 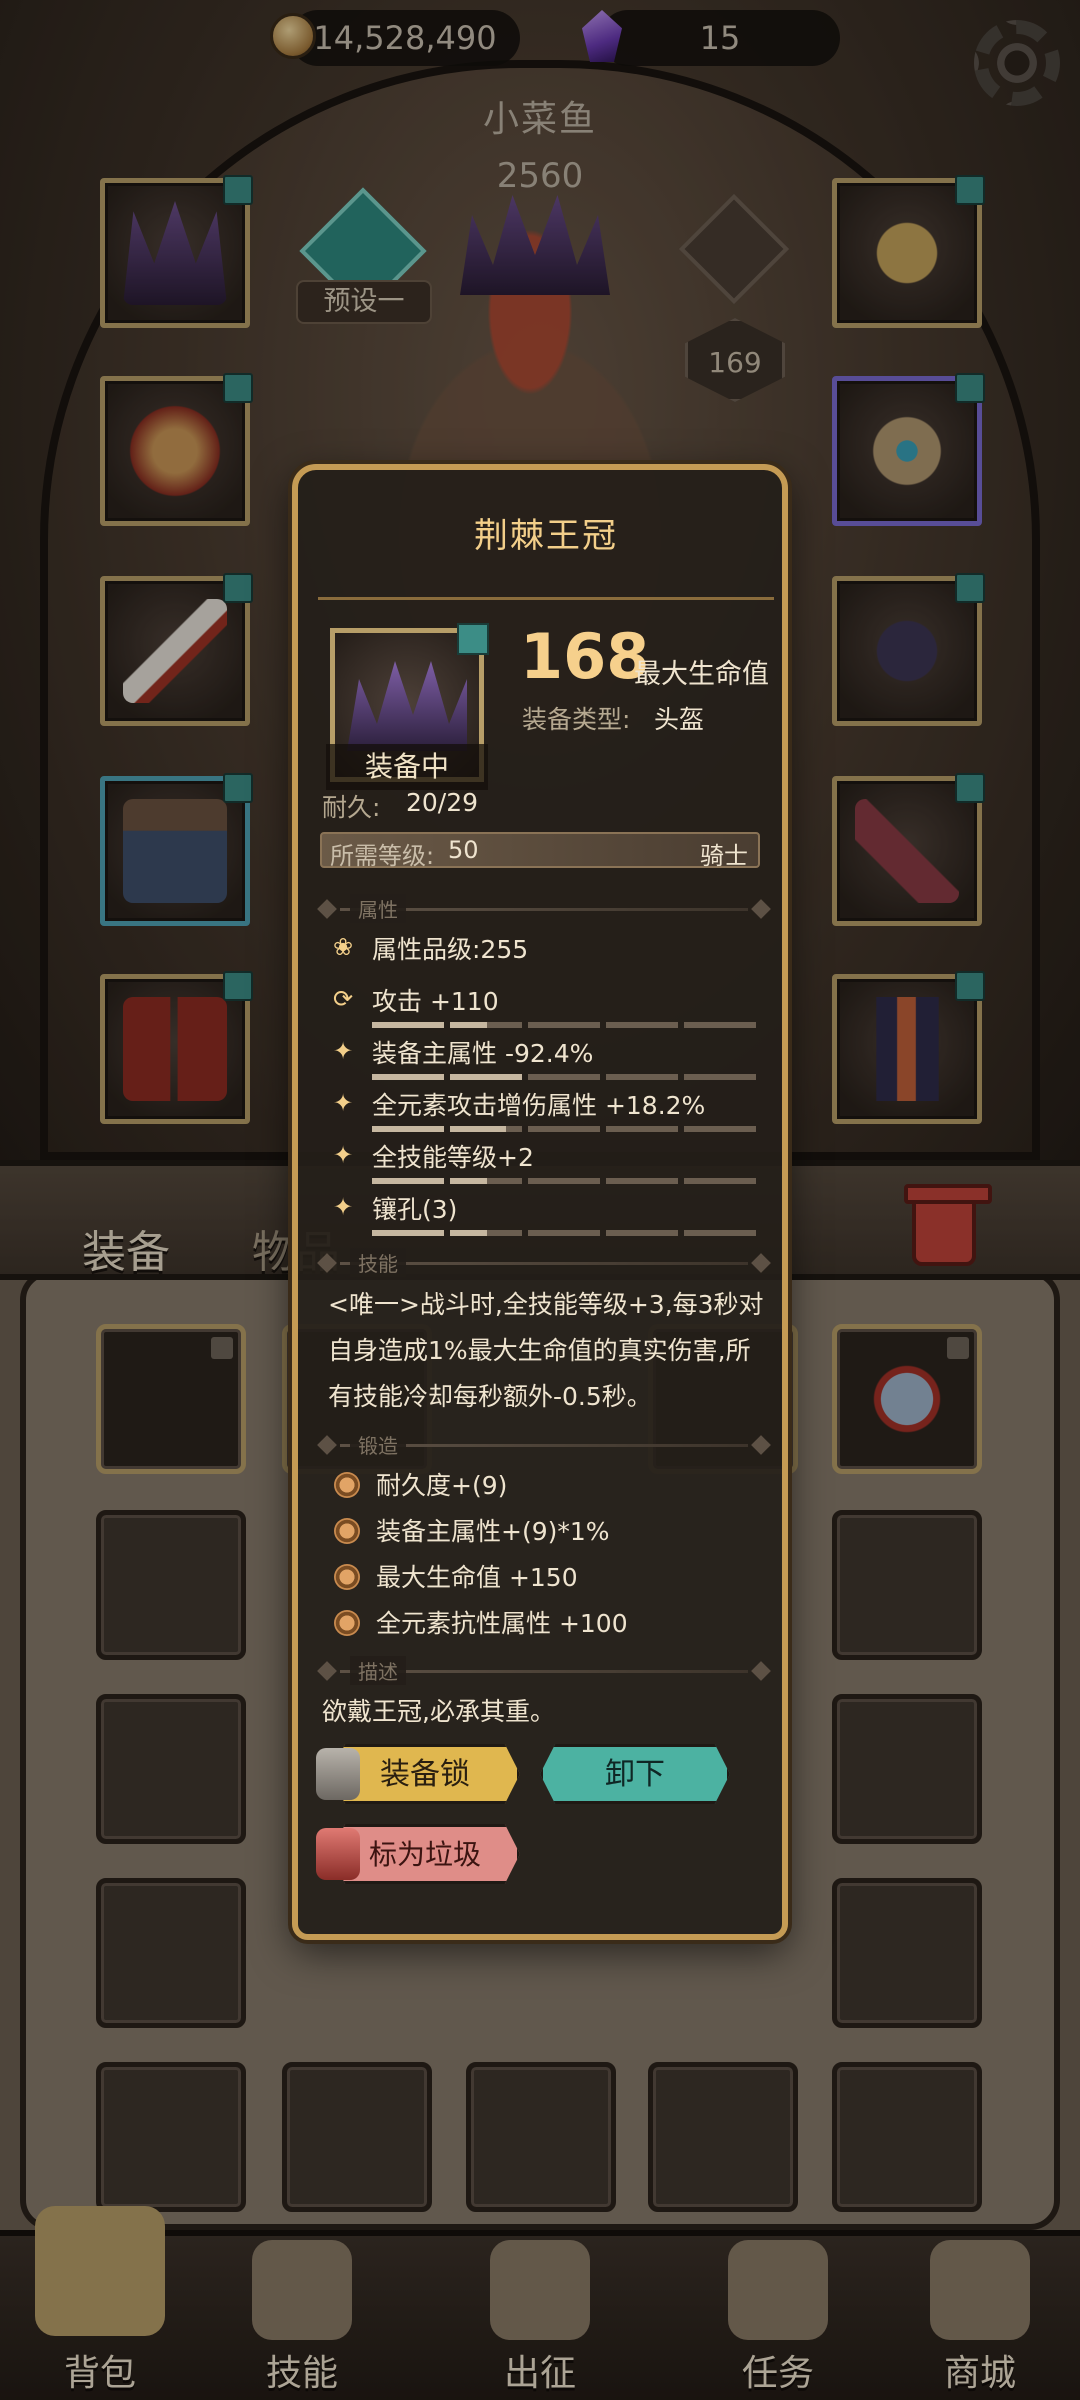 What do you see at coordinates (442, 802) in the screenshot?
I see `durability-value: 20/29` at bounding box center [442, 802].